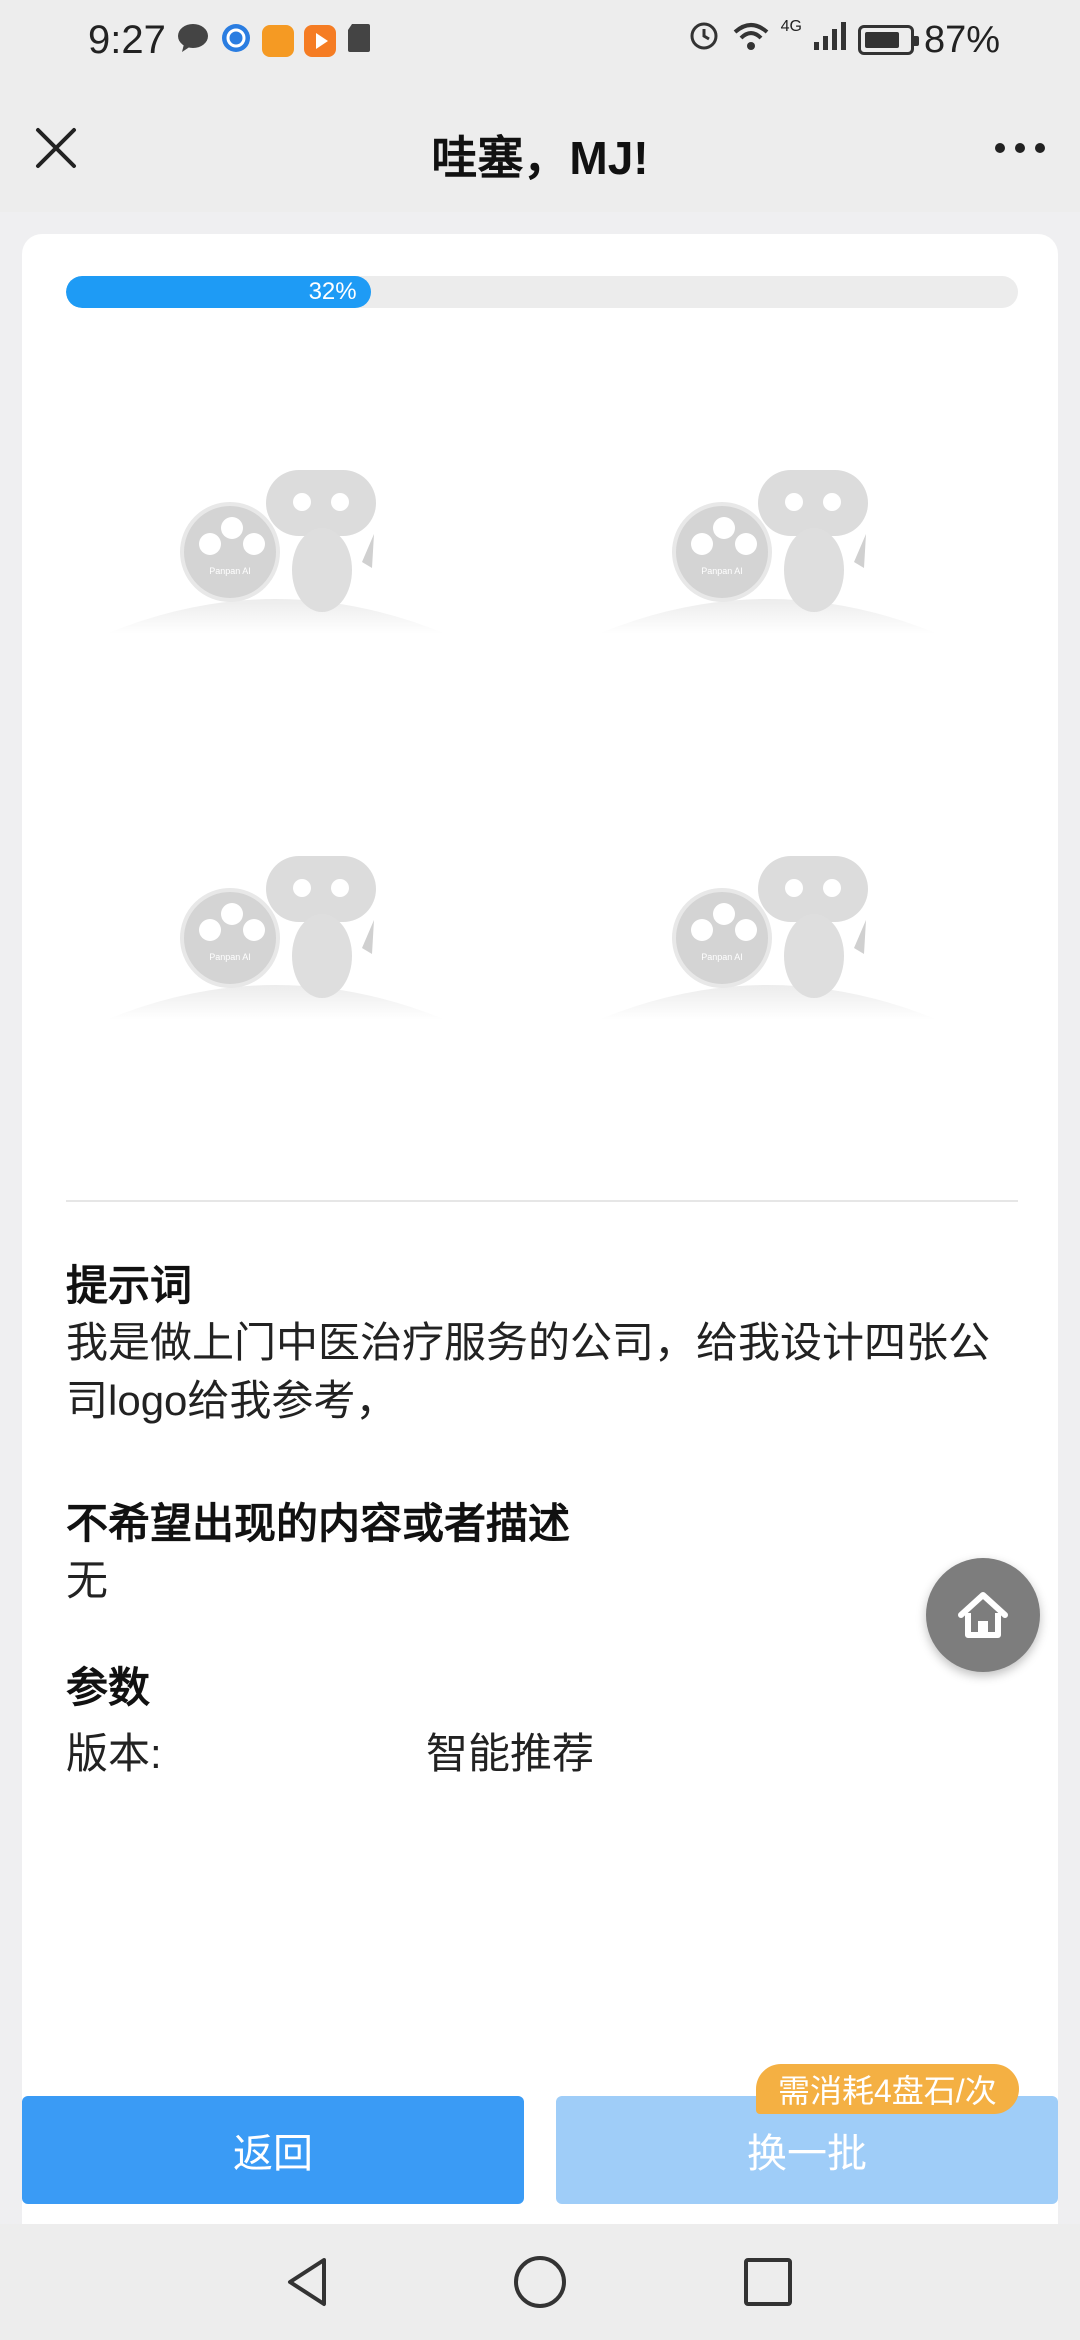 The image size is (1080, 2340). What do you see at coordinates (114, 1753) in the screenshot?
I see `version-label: 版本:` at bounding box center [114, 1753].